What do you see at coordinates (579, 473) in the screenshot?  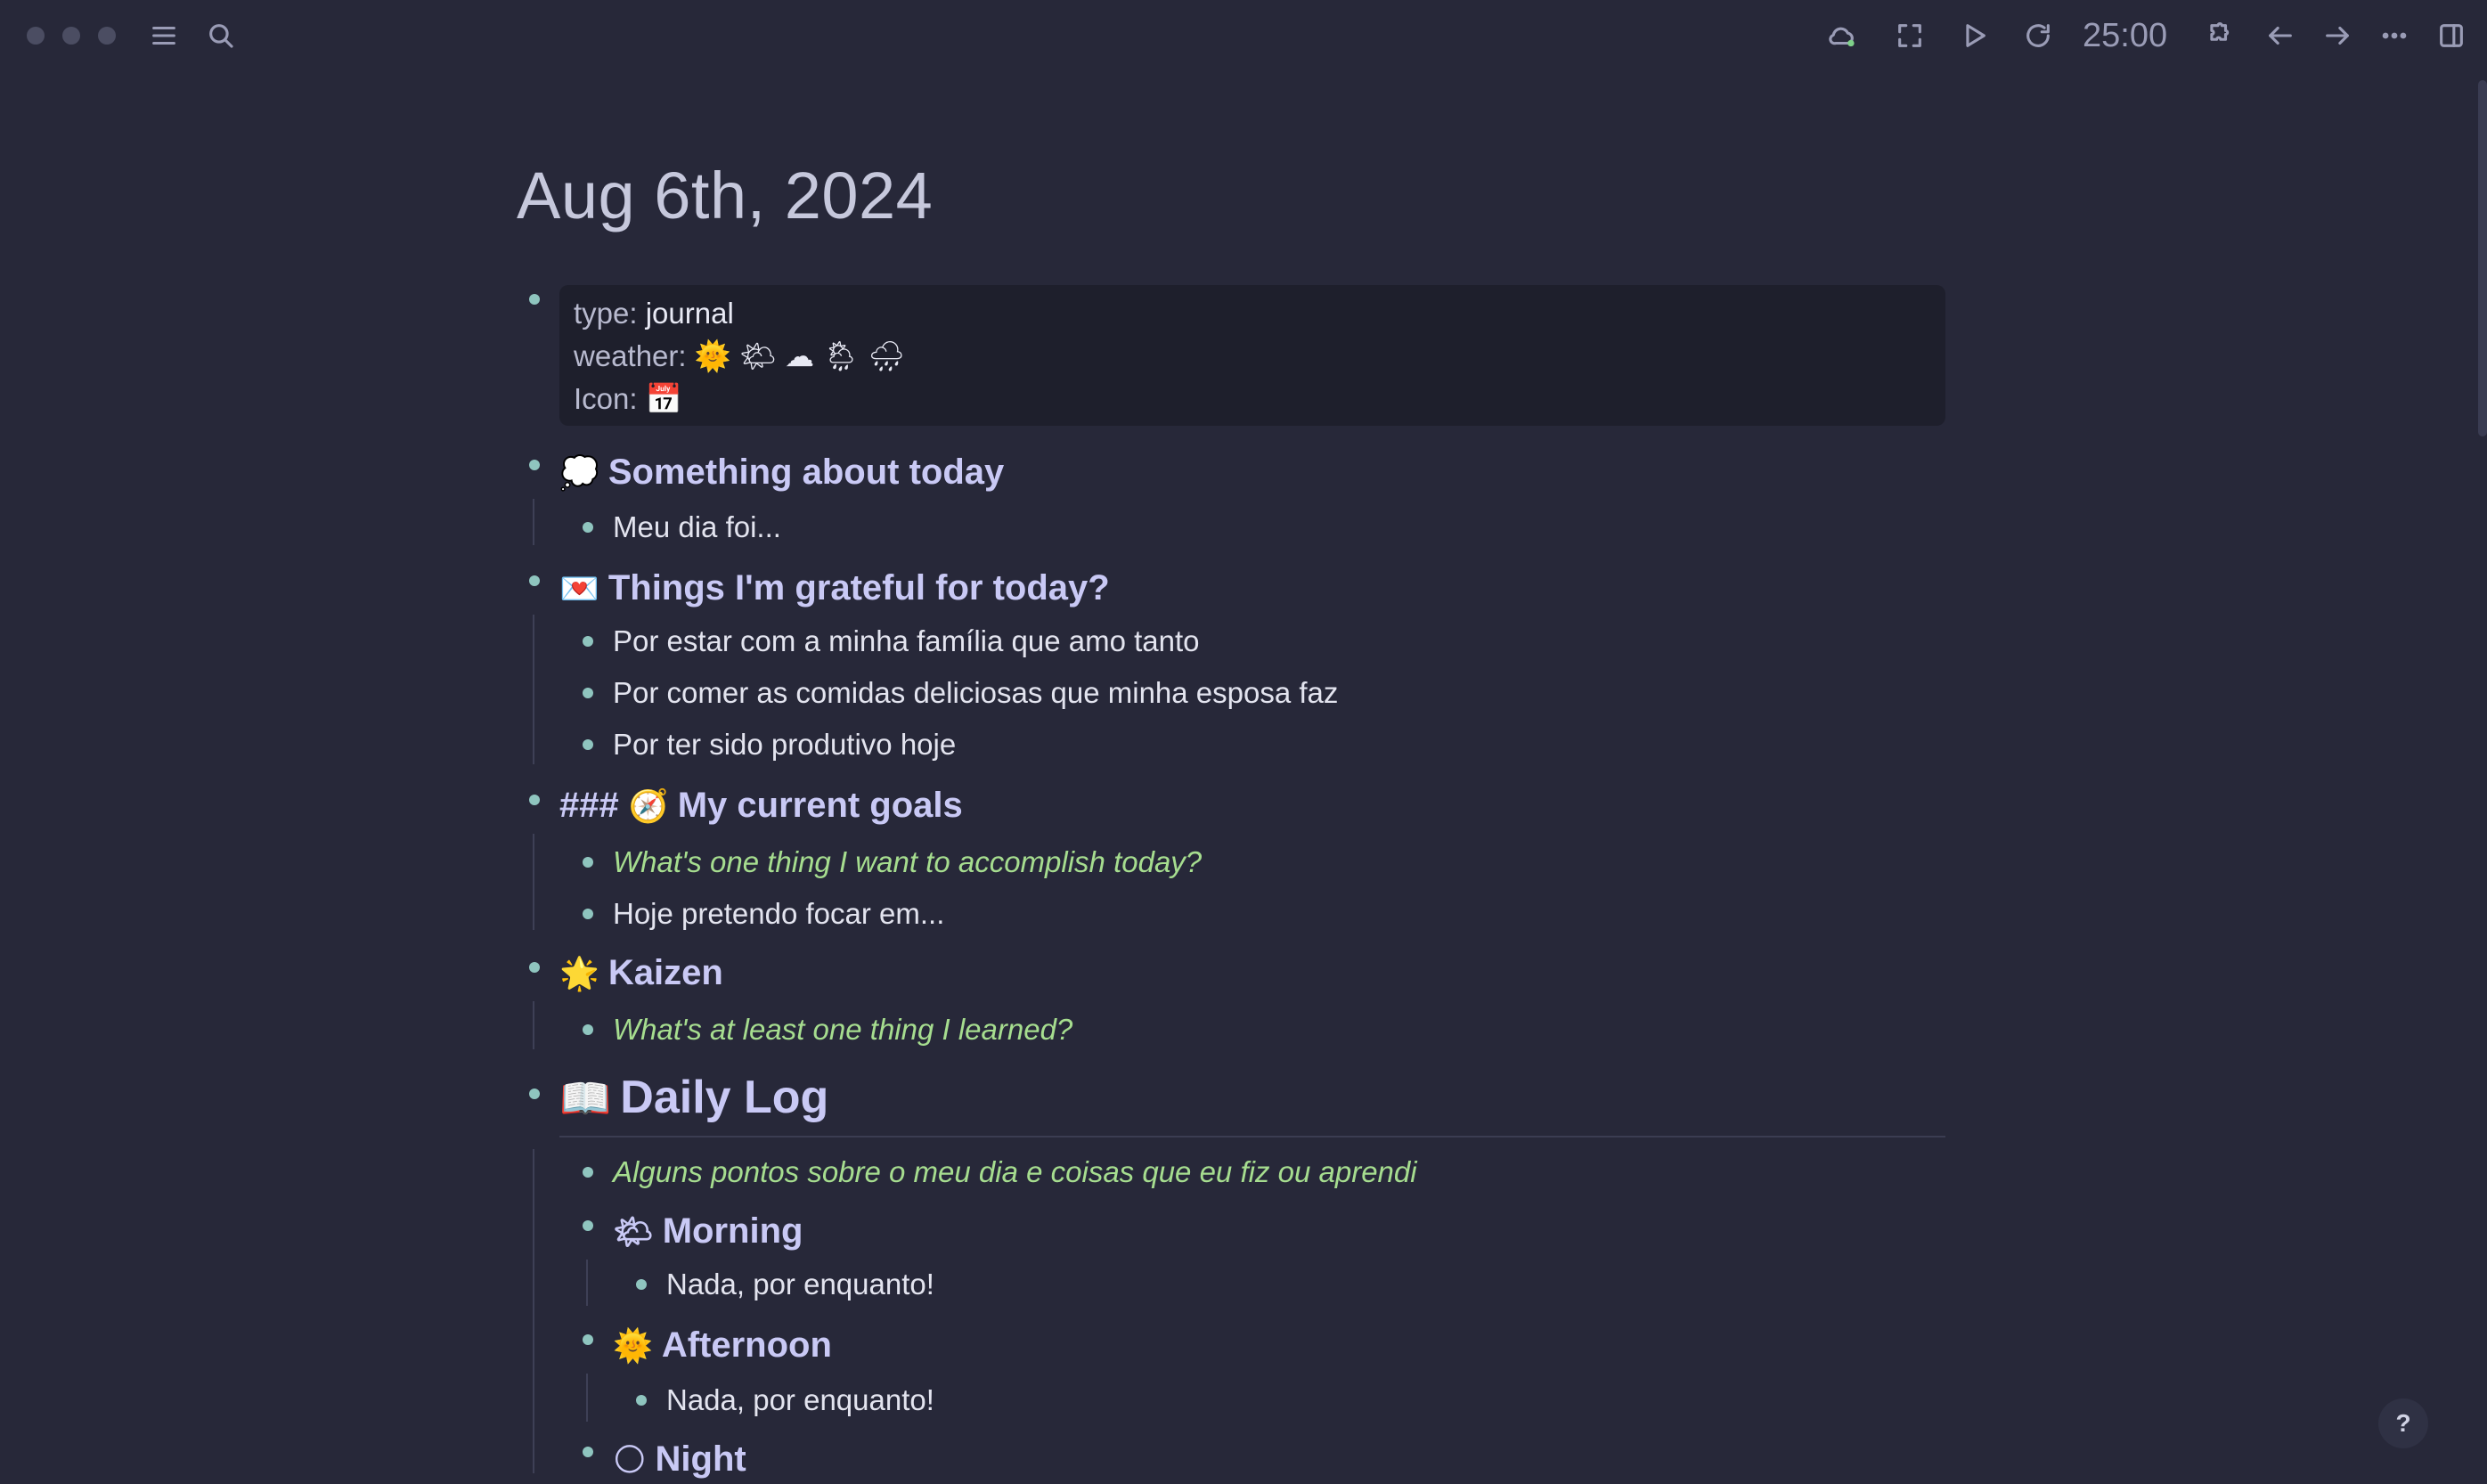 I see `thought-bubble-icon: 💭` at bounding box center [579, 473].